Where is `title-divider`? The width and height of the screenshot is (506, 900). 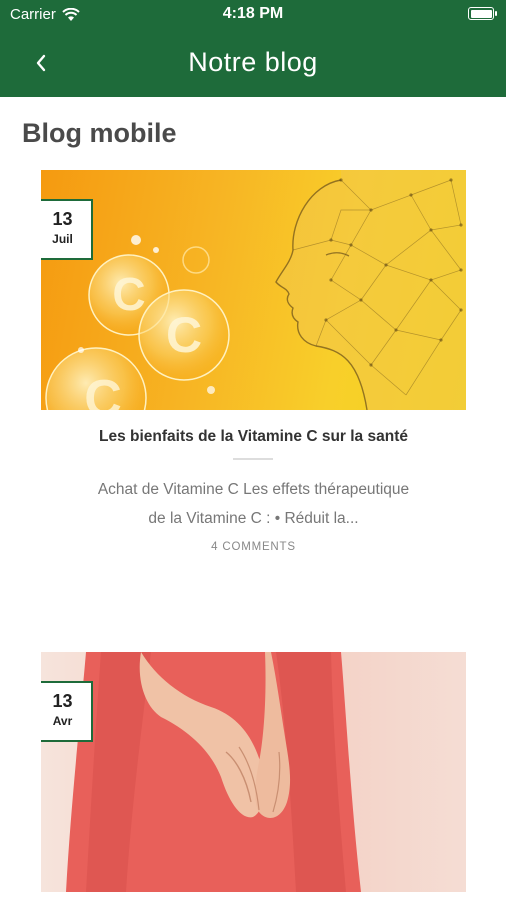 title-divider is located at coordinates (253, 459).